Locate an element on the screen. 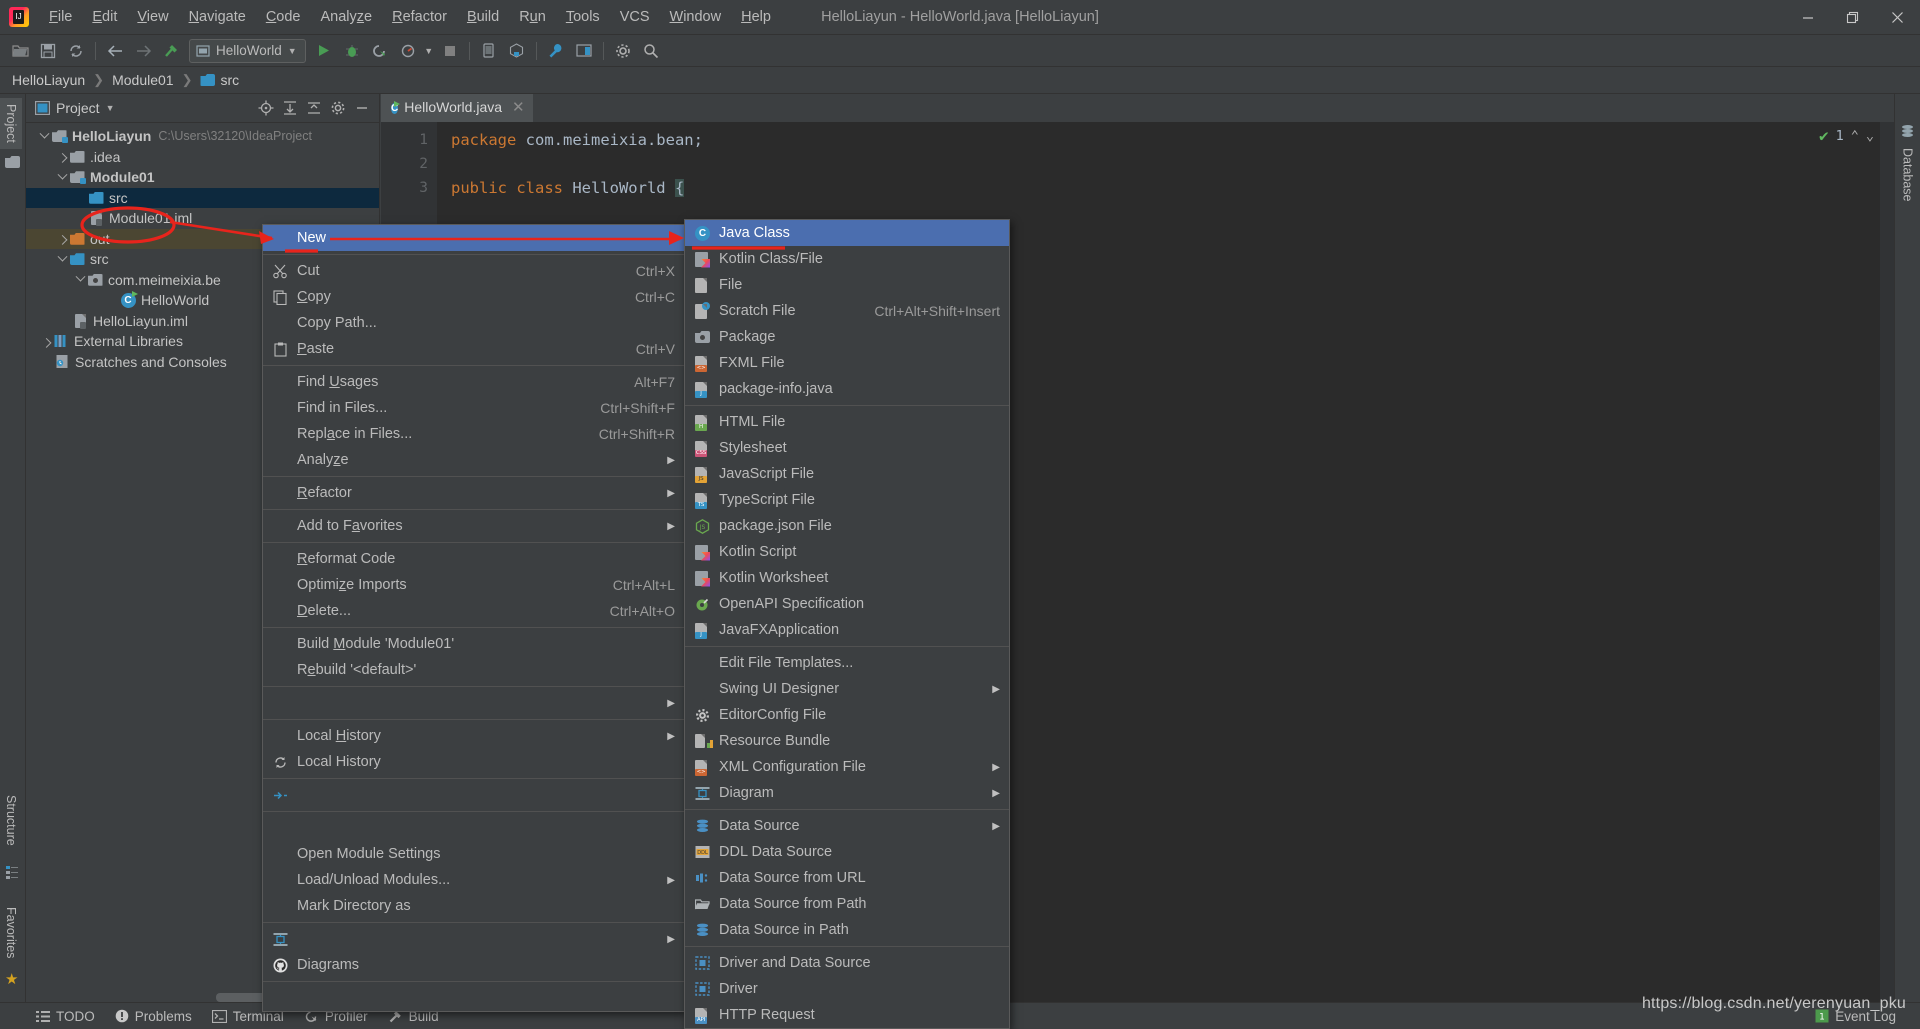 This screenshot has width=1920, height=1029. menu-item-diagrams: ▶ is located at coordinates (473, 939).